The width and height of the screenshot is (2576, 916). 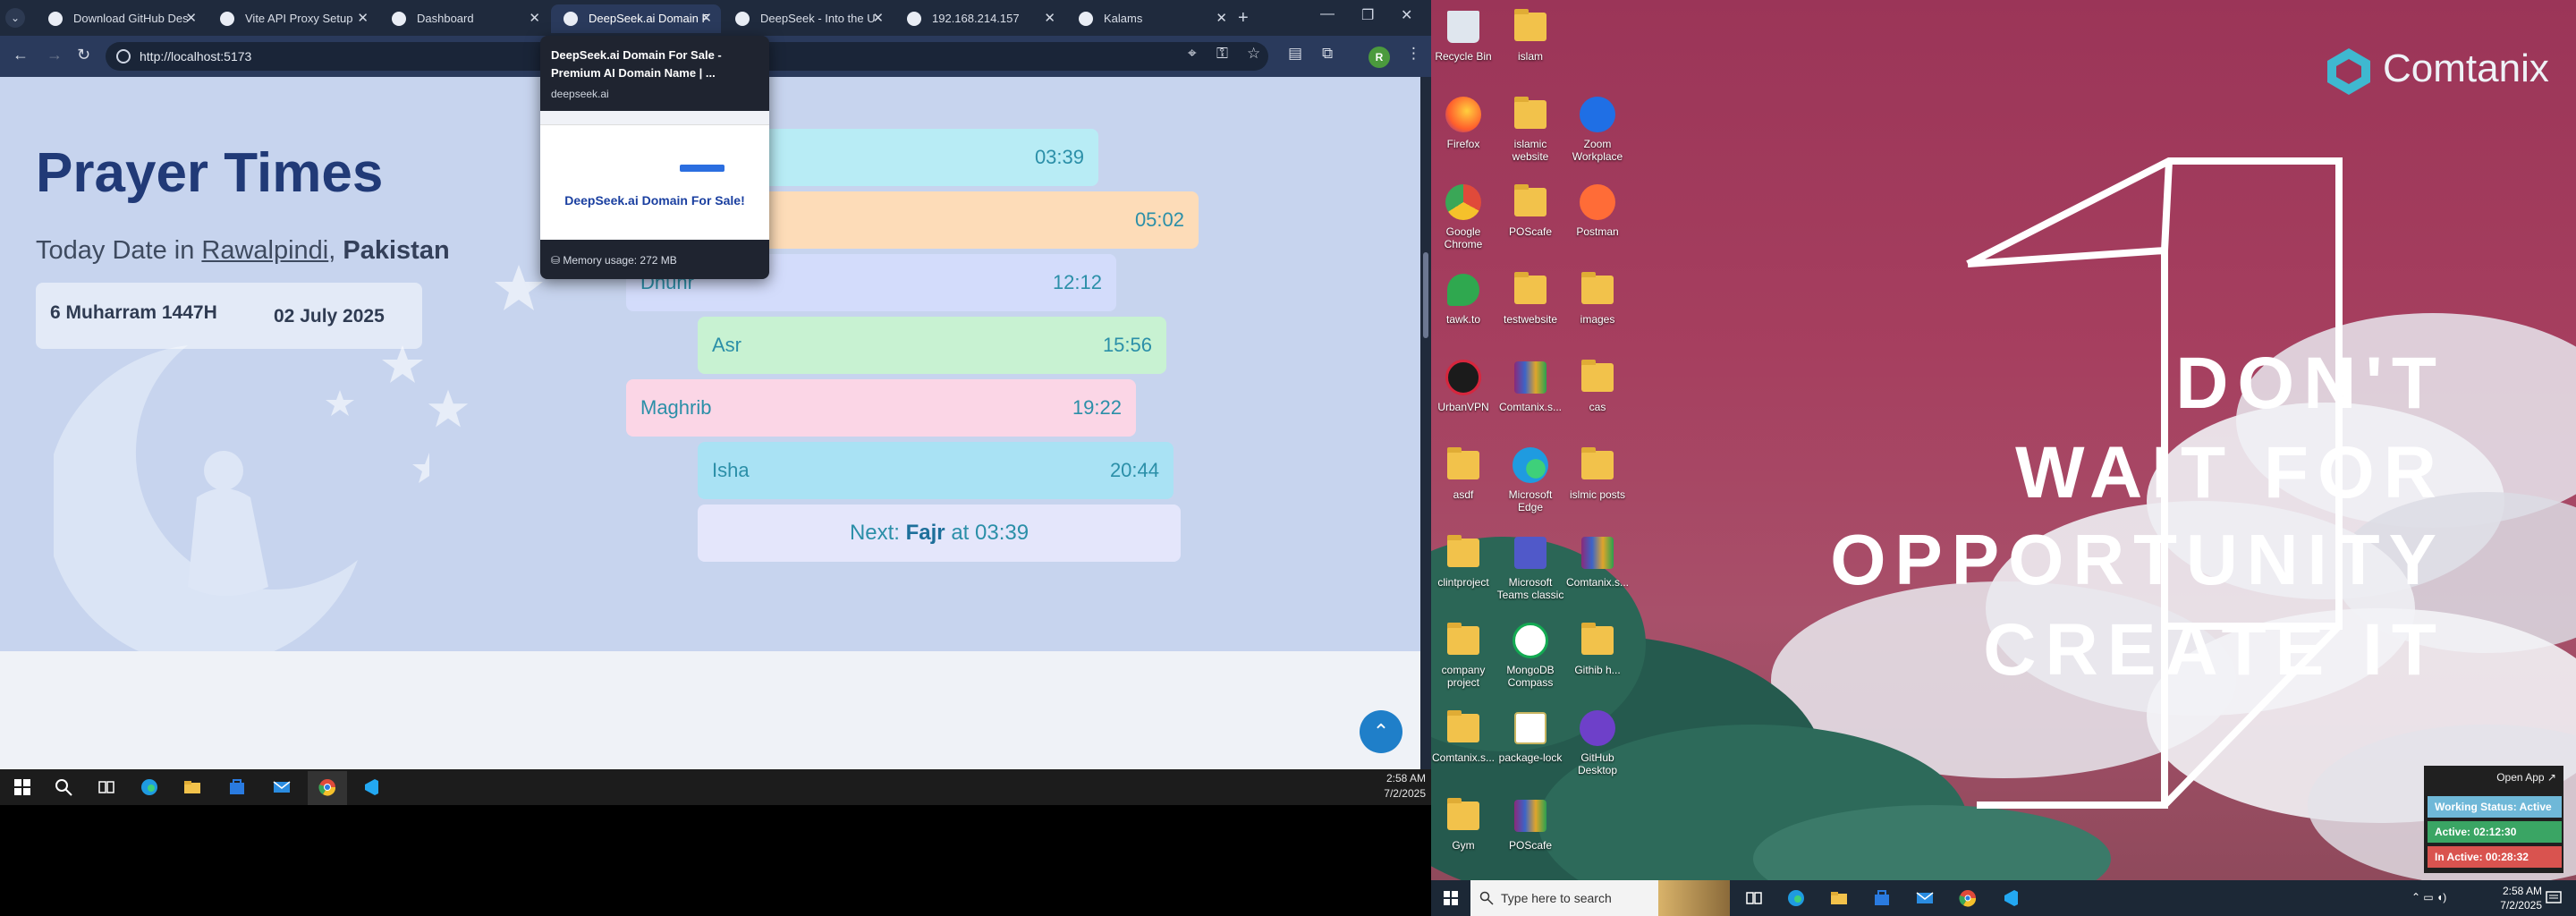 I want to click on desktop-icon-label: Recycle Bin, so click(x=1463, y=56).